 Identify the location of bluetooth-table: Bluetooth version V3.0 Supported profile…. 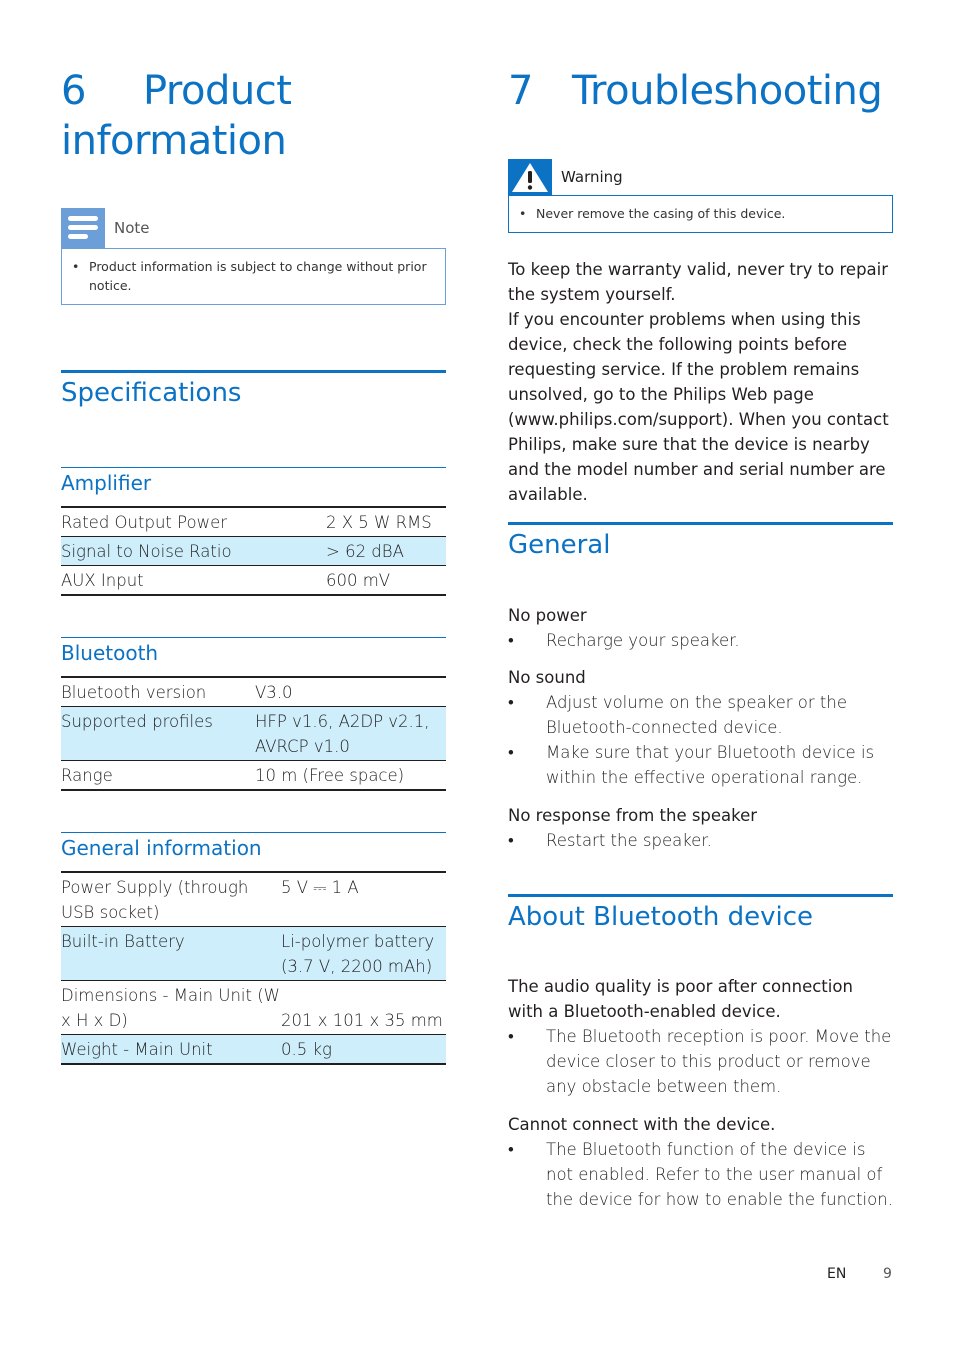
(253, 733).